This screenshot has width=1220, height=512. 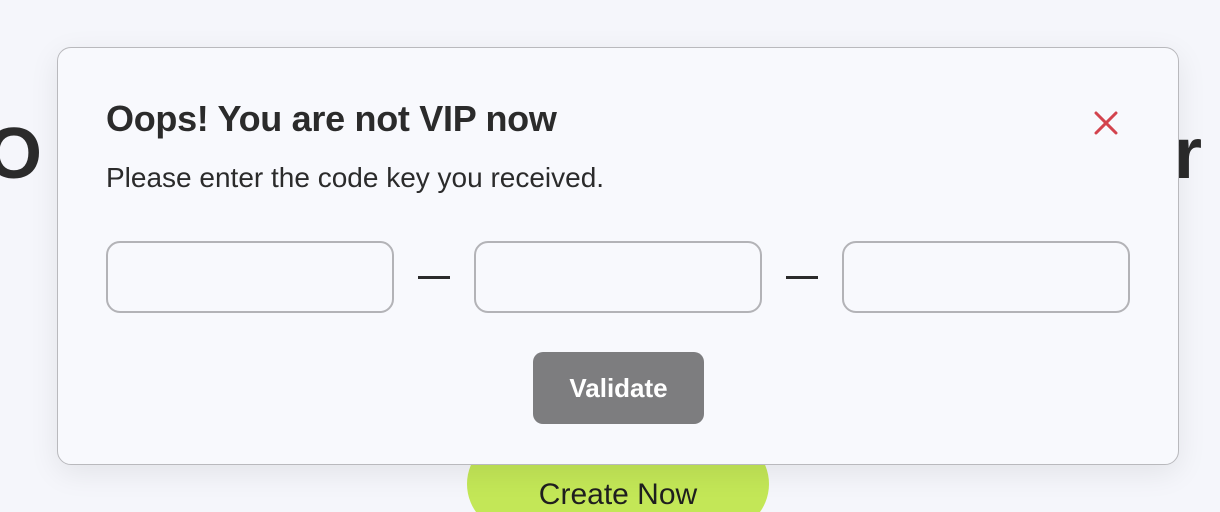 What do you see at coordinates (355, 177) in the screenshot?
I see `modal-subtitle: Please enter the code key you received.` at bounding box center [355, 177].